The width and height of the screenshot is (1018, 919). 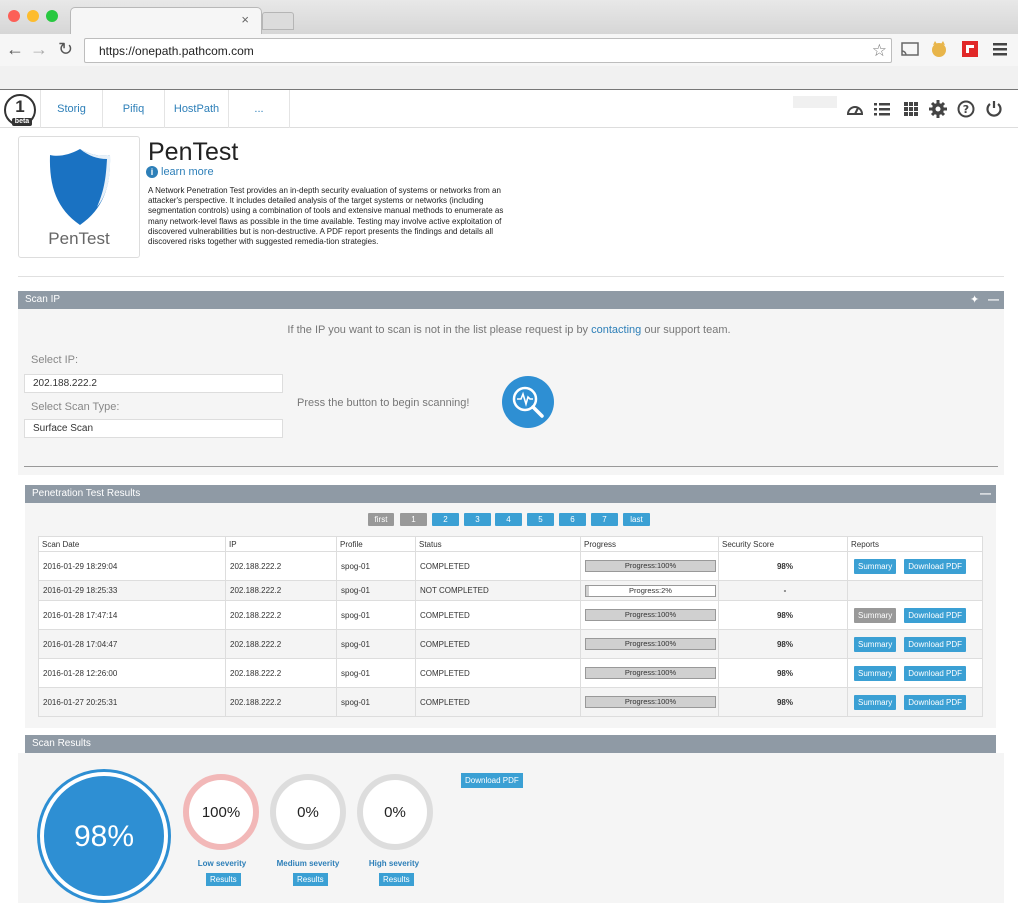 What do you see at coordinates (477, 519) in the screenshot?
I see `page-3: 3` at bounding box center [477, 519].